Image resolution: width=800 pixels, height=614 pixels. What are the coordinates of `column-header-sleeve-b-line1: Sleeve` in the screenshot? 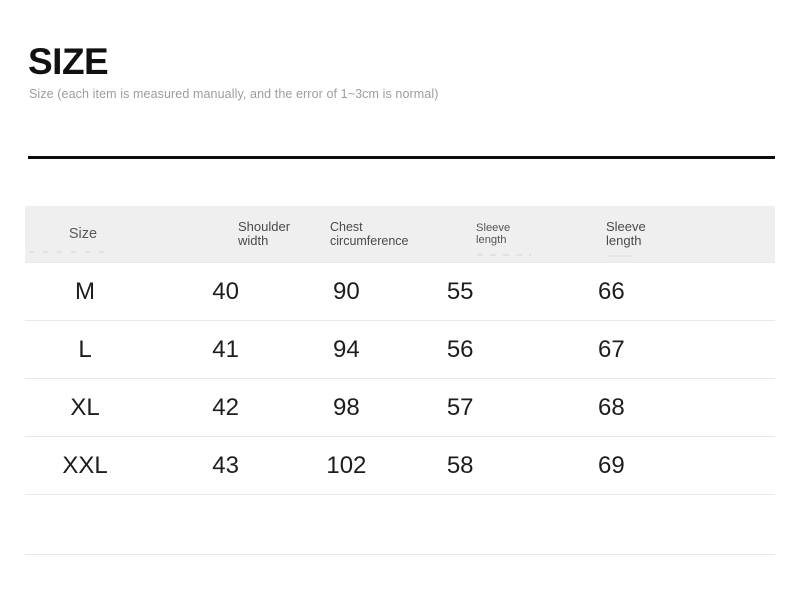 It's located at (626, 226).